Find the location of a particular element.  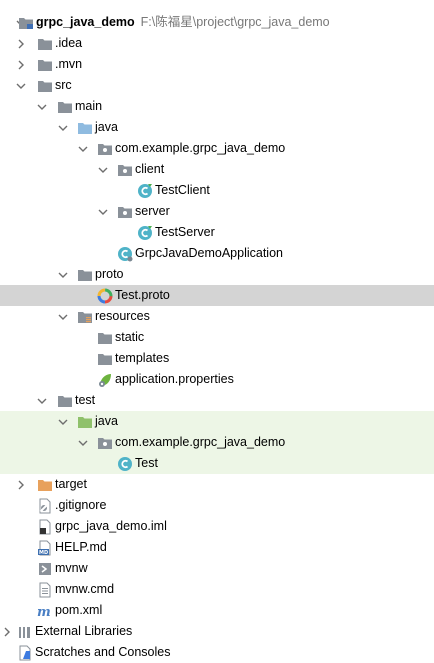

resources-label: resources is located at coordinates (122, 316).